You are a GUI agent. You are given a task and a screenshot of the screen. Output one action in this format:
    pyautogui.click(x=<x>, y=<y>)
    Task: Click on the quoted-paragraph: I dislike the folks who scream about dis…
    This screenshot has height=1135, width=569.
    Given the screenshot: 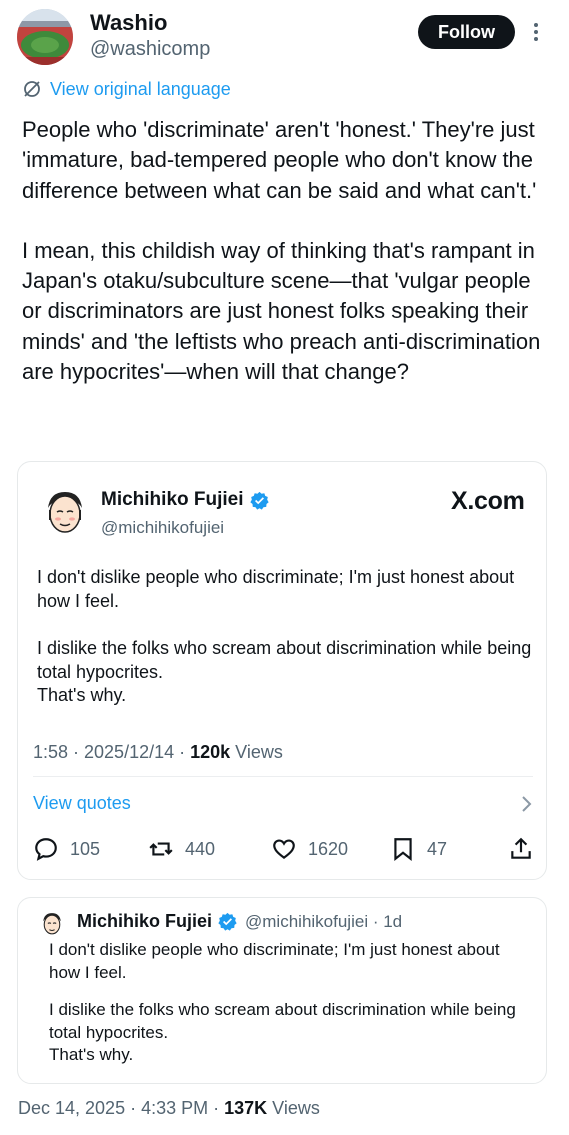 What is the action you would take?
    pyautogui.click(x=282, y=1032)
    